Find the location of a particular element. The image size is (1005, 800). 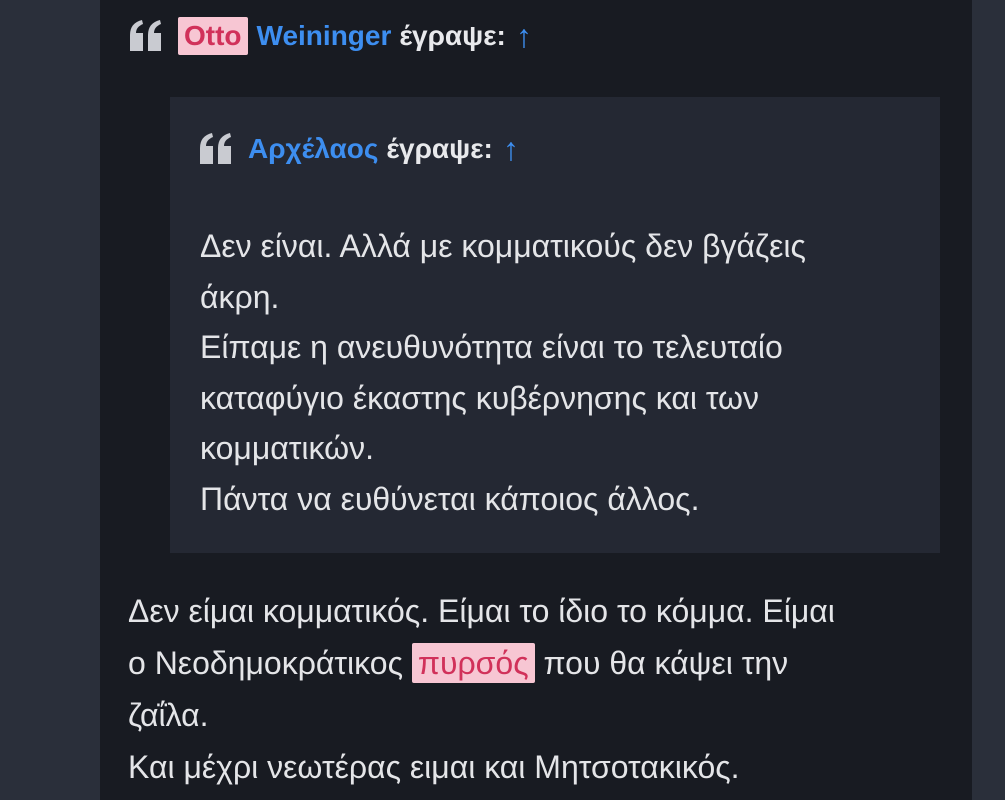

outer-quote-header: Otto Weininger έγραψε: ↑ is located at coordinates (330, 36).